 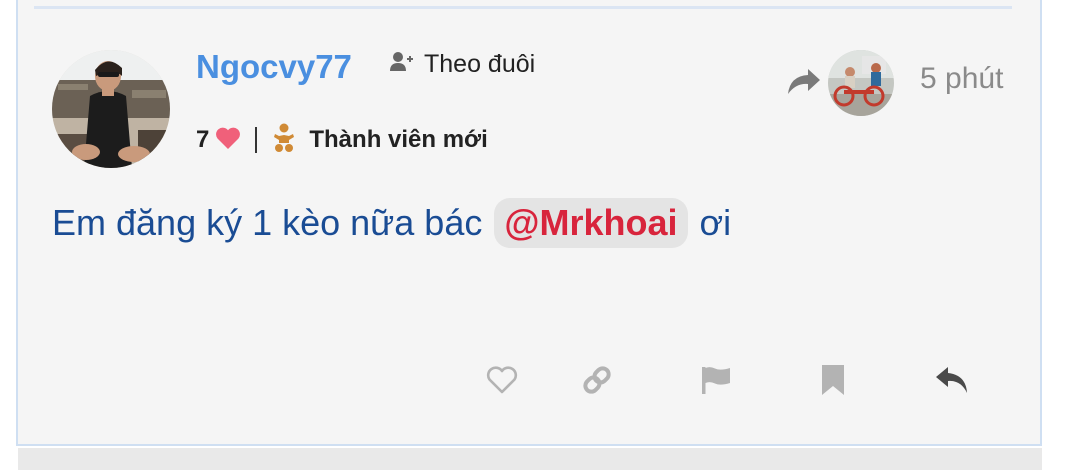 I want to click on reply-icon, so click(x=952, y=382).